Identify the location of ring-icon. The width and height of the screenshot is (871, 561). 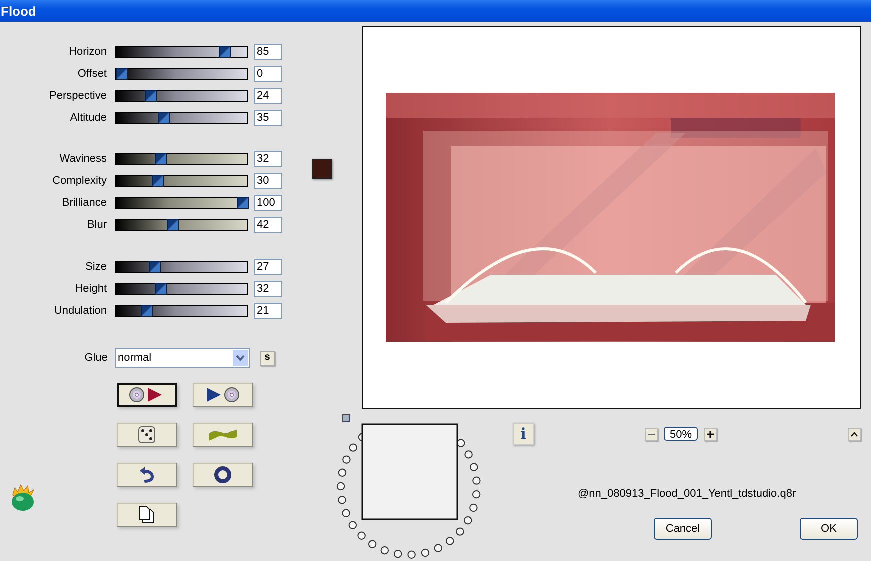
(223, 475).